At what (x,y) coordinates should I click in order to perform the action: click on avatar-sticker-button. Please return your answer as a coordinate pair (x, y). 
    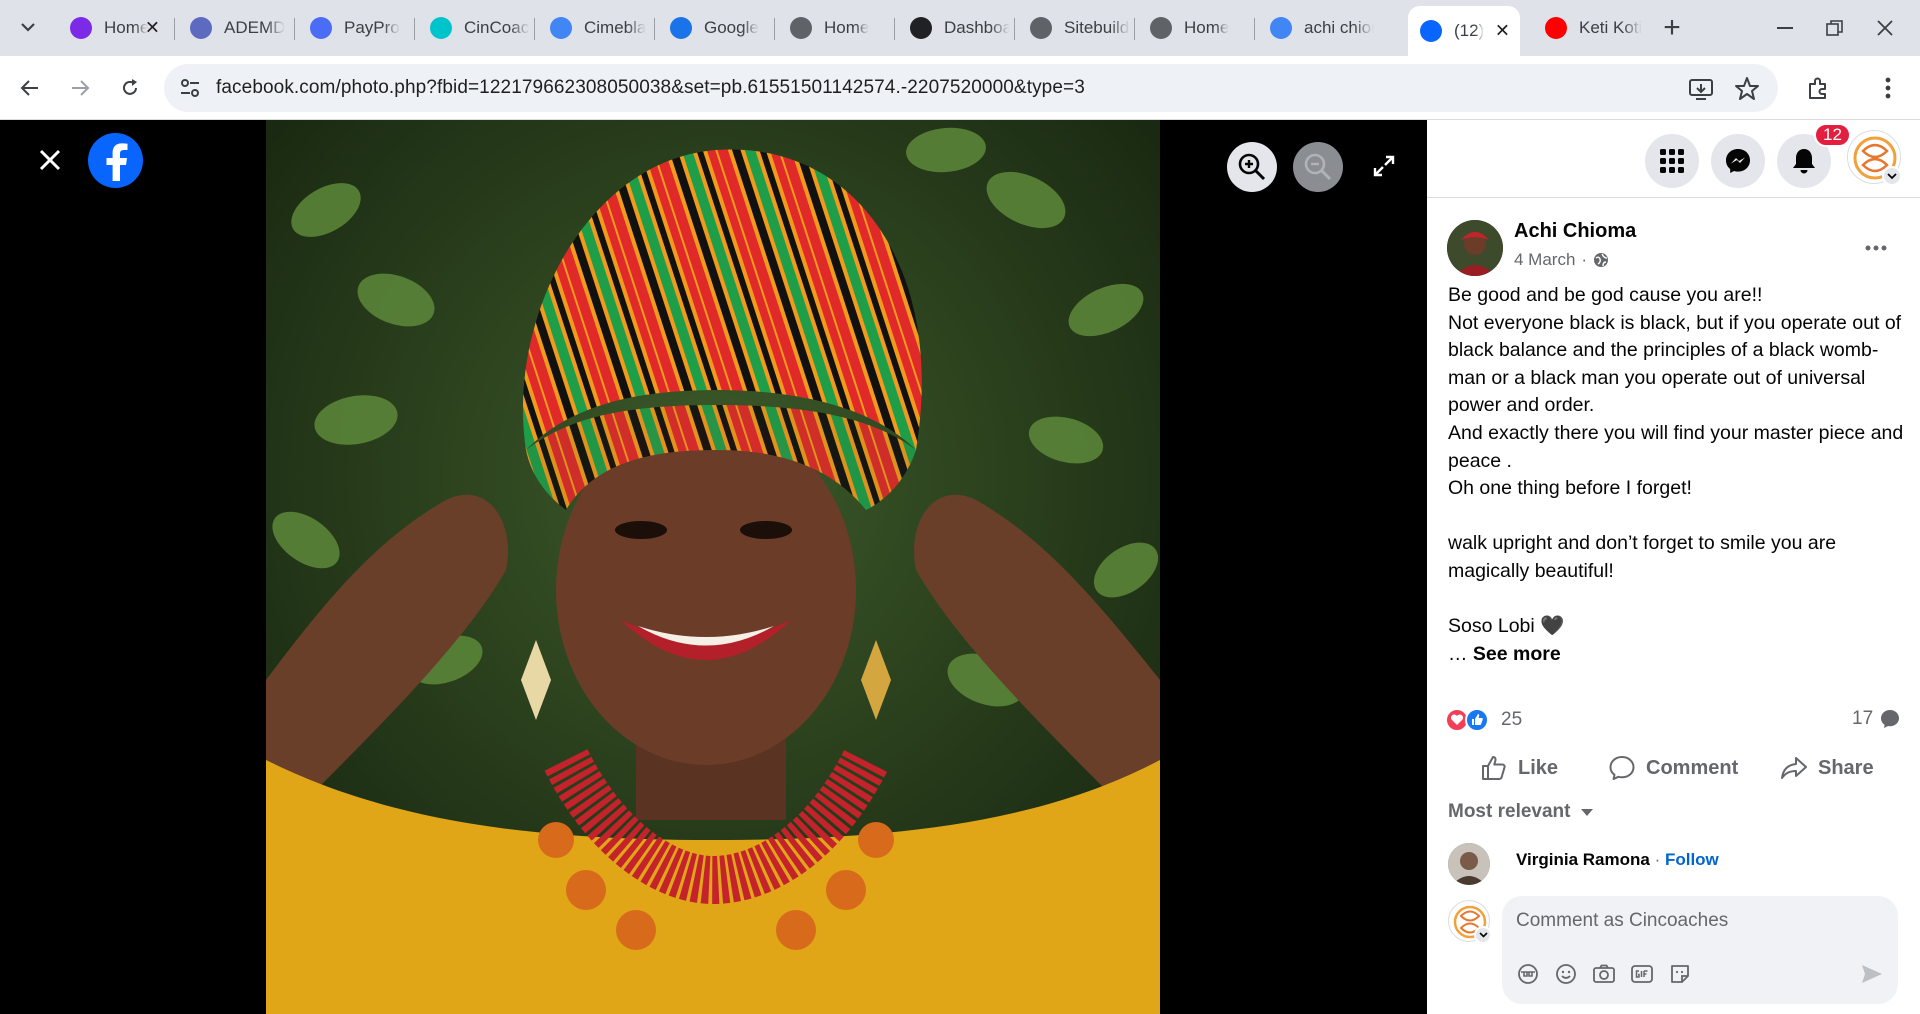
    Looking at the image, I should click on (1528, 974).